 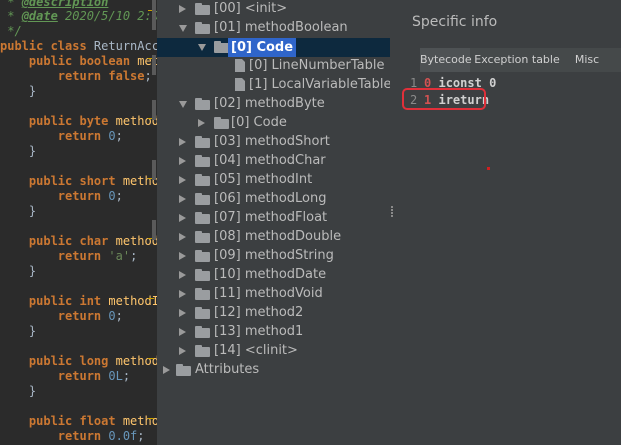 I want to click on tree-item-label: [06] methodLong, so click(x=270, y=198).